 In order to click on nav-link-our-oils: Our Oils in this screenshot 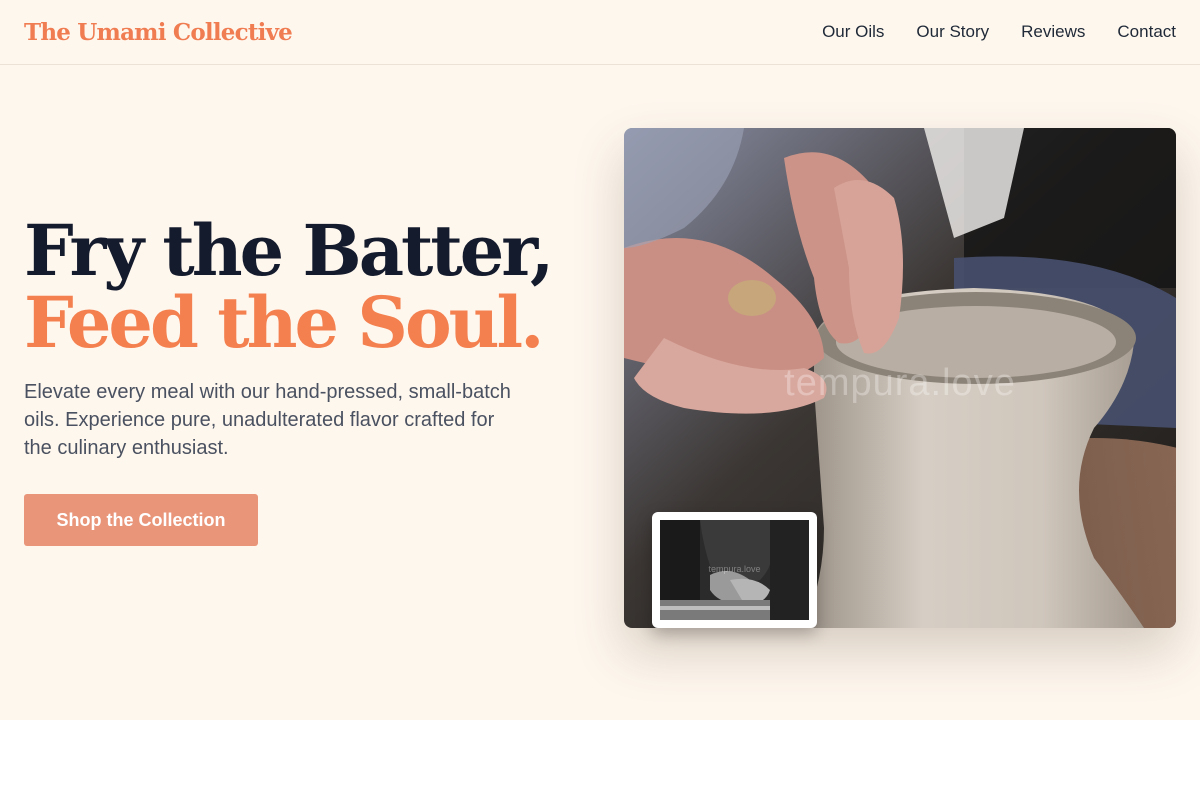, I will do `click(853, 32)`.